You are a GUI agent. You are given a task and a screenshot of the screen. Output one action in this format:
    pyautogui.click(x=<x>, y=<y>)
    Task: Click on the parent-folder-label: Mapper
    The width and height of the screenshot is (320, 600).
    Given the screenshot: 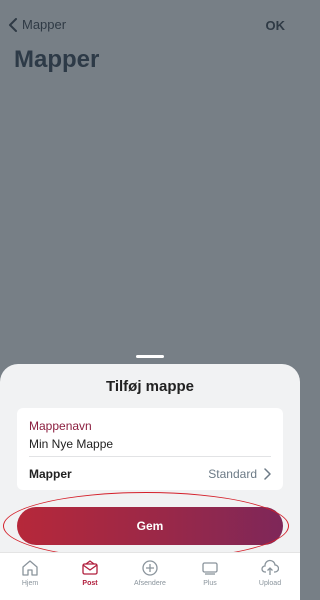 What is the action you would take?
    pyautogui.click(x=50, y=474)
    